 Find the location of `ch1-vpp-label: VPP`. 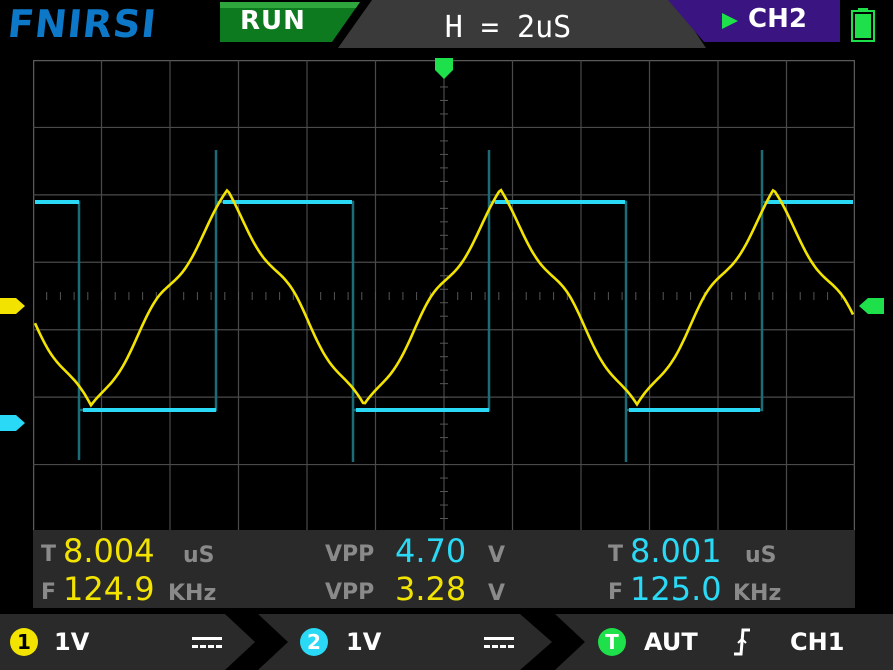

ch1-vpp-label: VPP is located at coordinates (350, 554).